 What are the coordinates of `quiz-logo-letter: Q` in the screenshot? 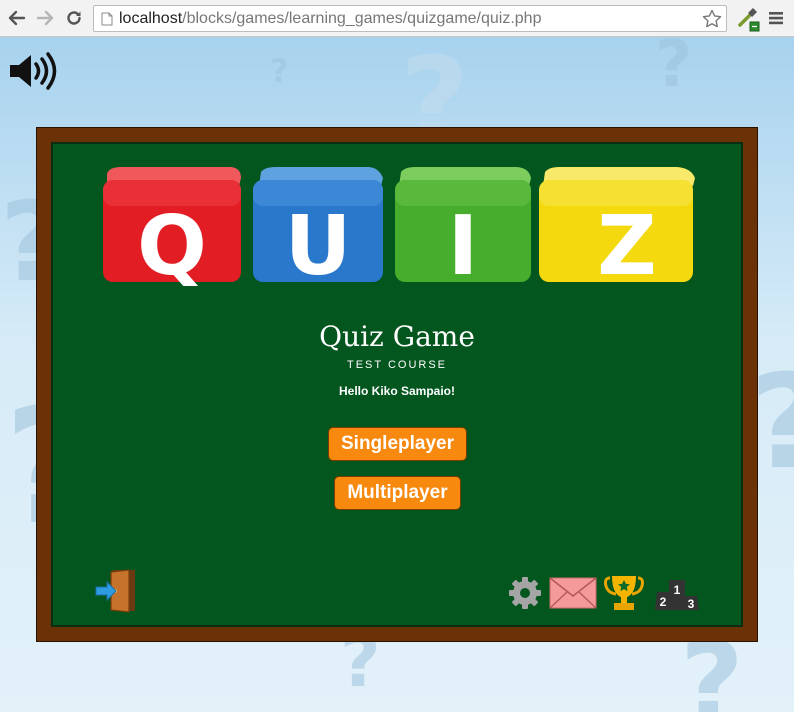 It's located at (172, 242).